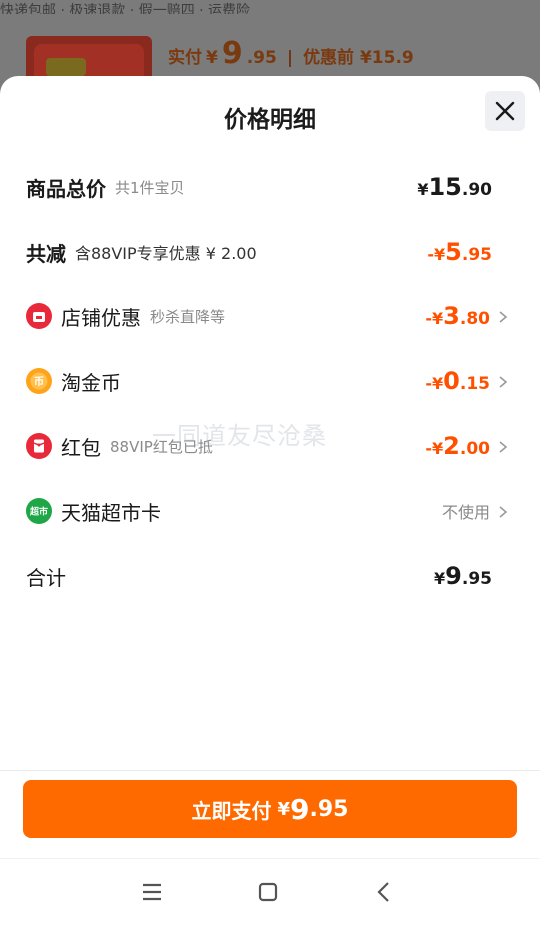 The width and height of the screenshot is (540, 926). Describe the element at coordinates (91, 382) in the screenshot. I see `row-label: 淘金币` at that location.